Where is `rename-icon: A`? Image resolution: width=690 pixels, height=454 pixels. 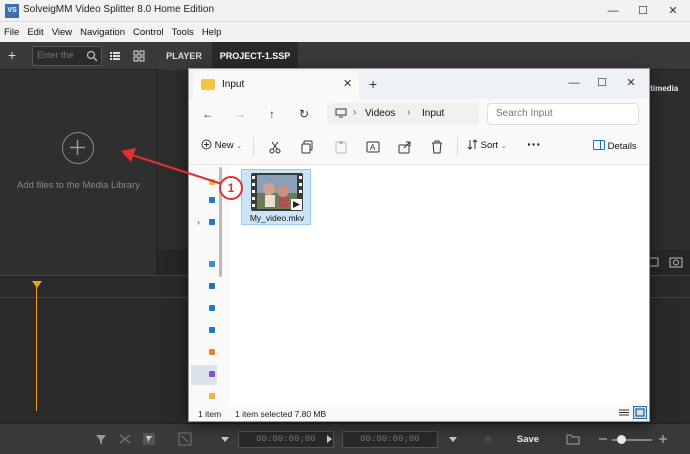
rename-icon: A is located at coordinates (373, 147).